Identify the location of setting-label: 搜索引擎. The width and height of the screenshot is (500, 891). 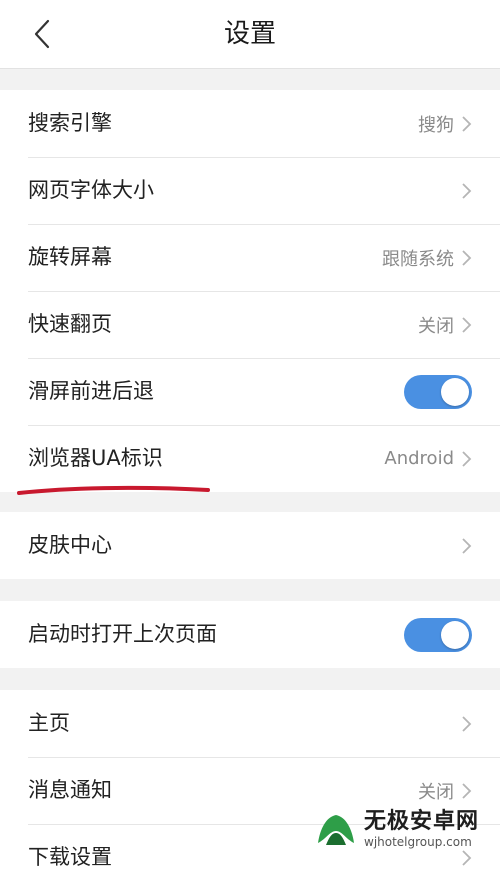
(70, 123).